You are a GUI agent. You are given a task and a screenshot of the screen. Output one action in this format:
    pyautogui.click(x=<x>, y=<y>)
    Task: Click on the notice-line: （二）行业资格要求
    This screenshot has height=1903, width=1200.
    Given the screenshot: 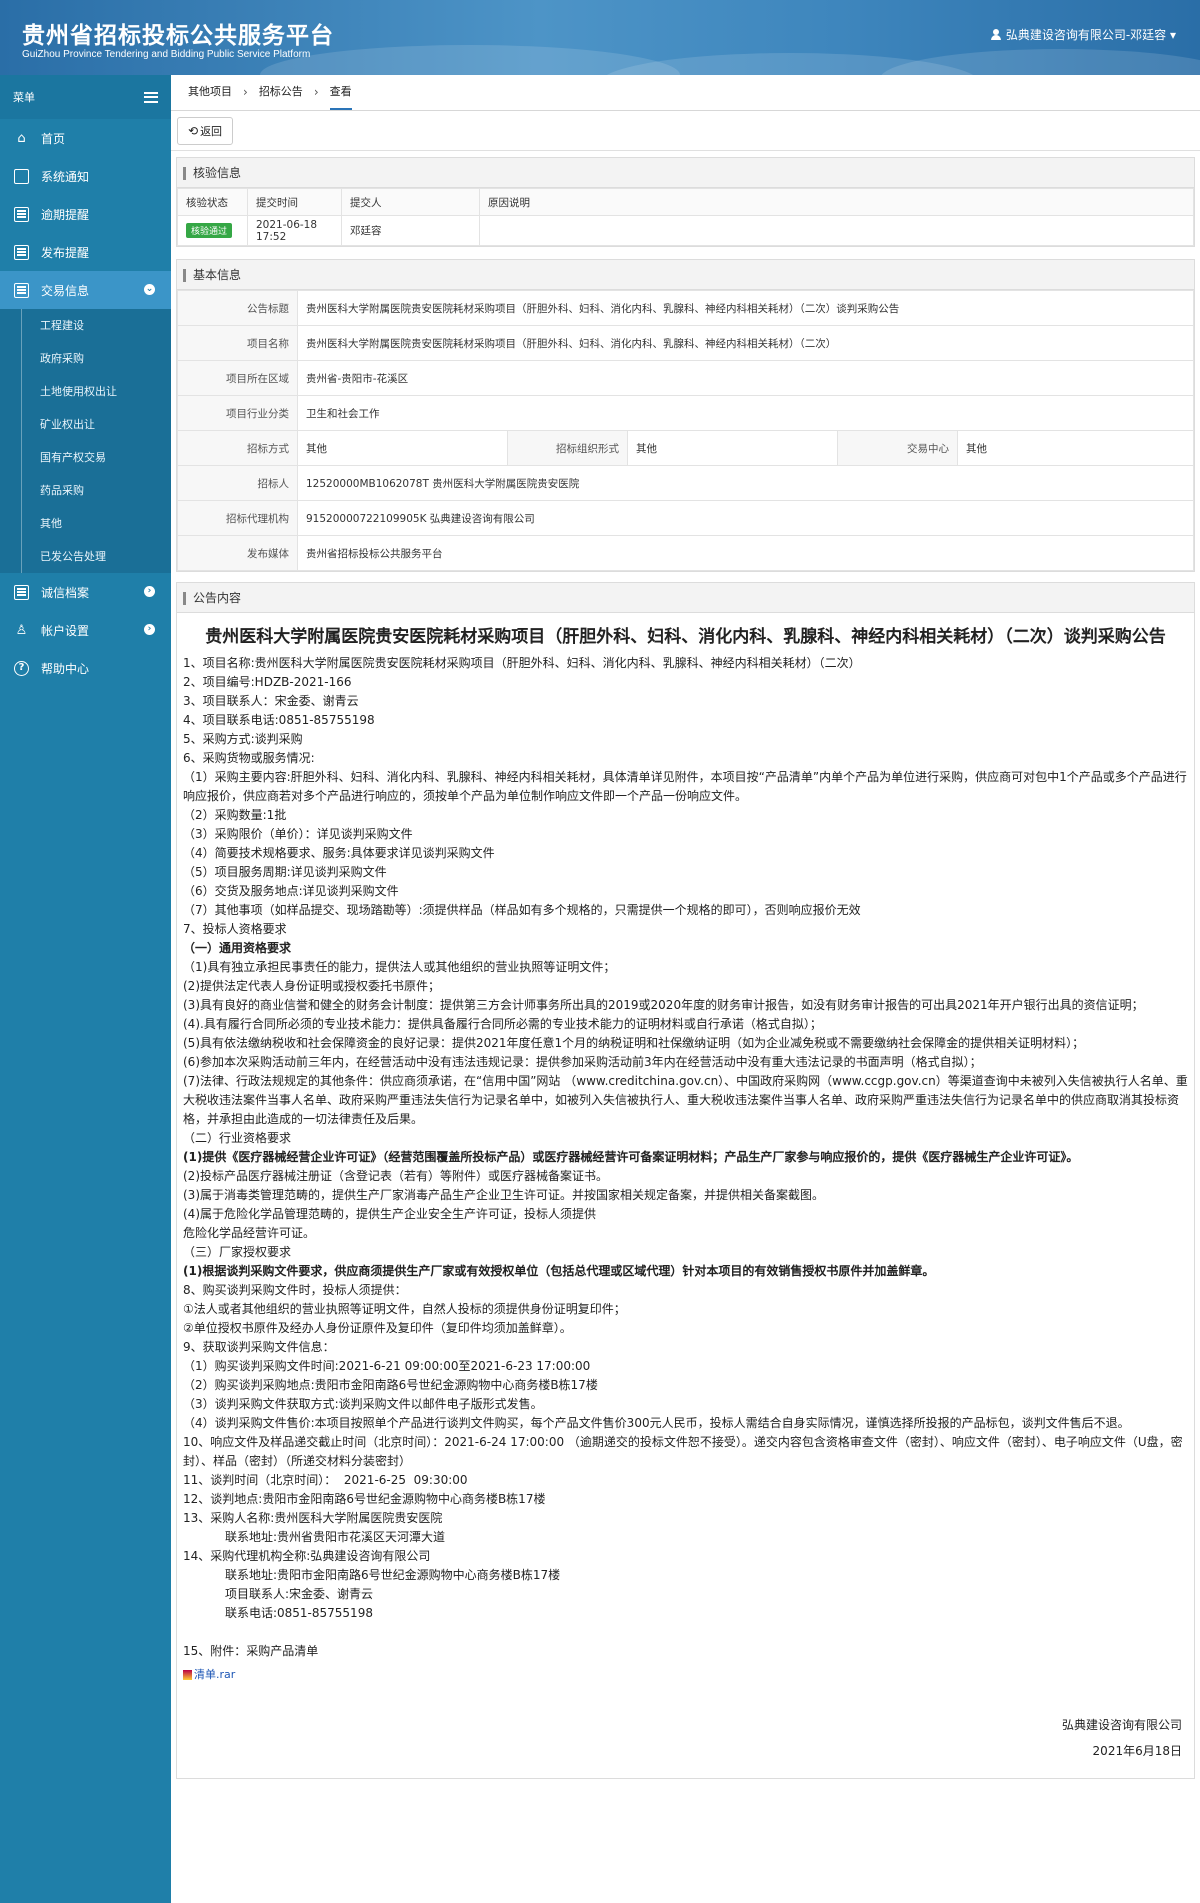 What is the action you would take?
    pyautogui.click(x=237, y=1138)
    